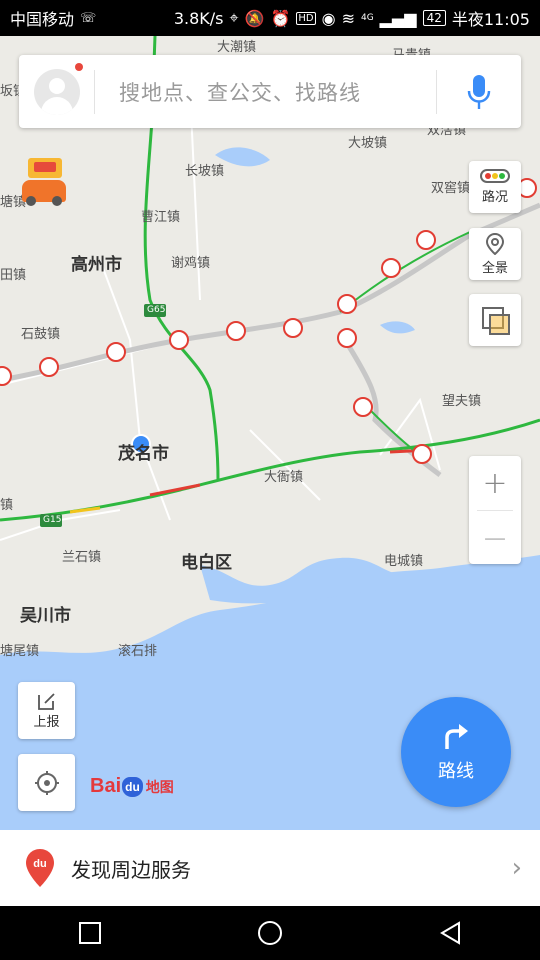 Image resolution: width=540 pixels, height=960 pixels. I want to click on mute-icon: 🔕, so click(254, 18).